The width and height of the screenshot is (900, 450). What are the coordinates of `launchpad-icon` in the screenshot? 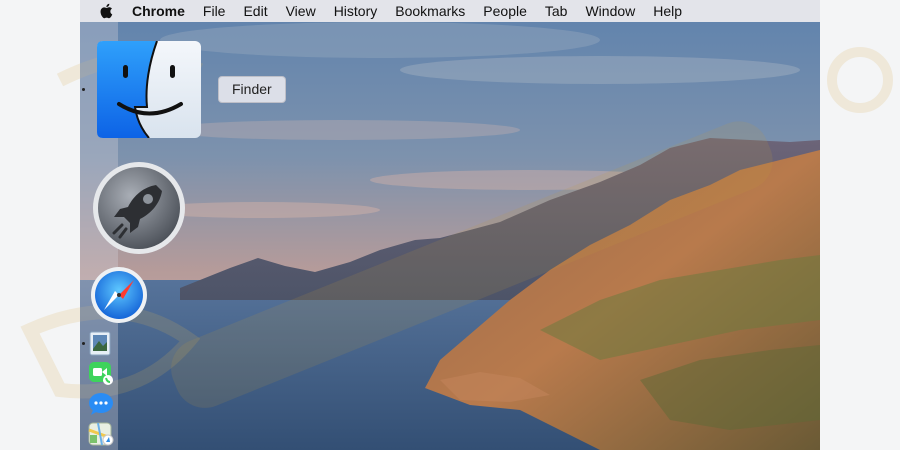 It's located at (139, 208).